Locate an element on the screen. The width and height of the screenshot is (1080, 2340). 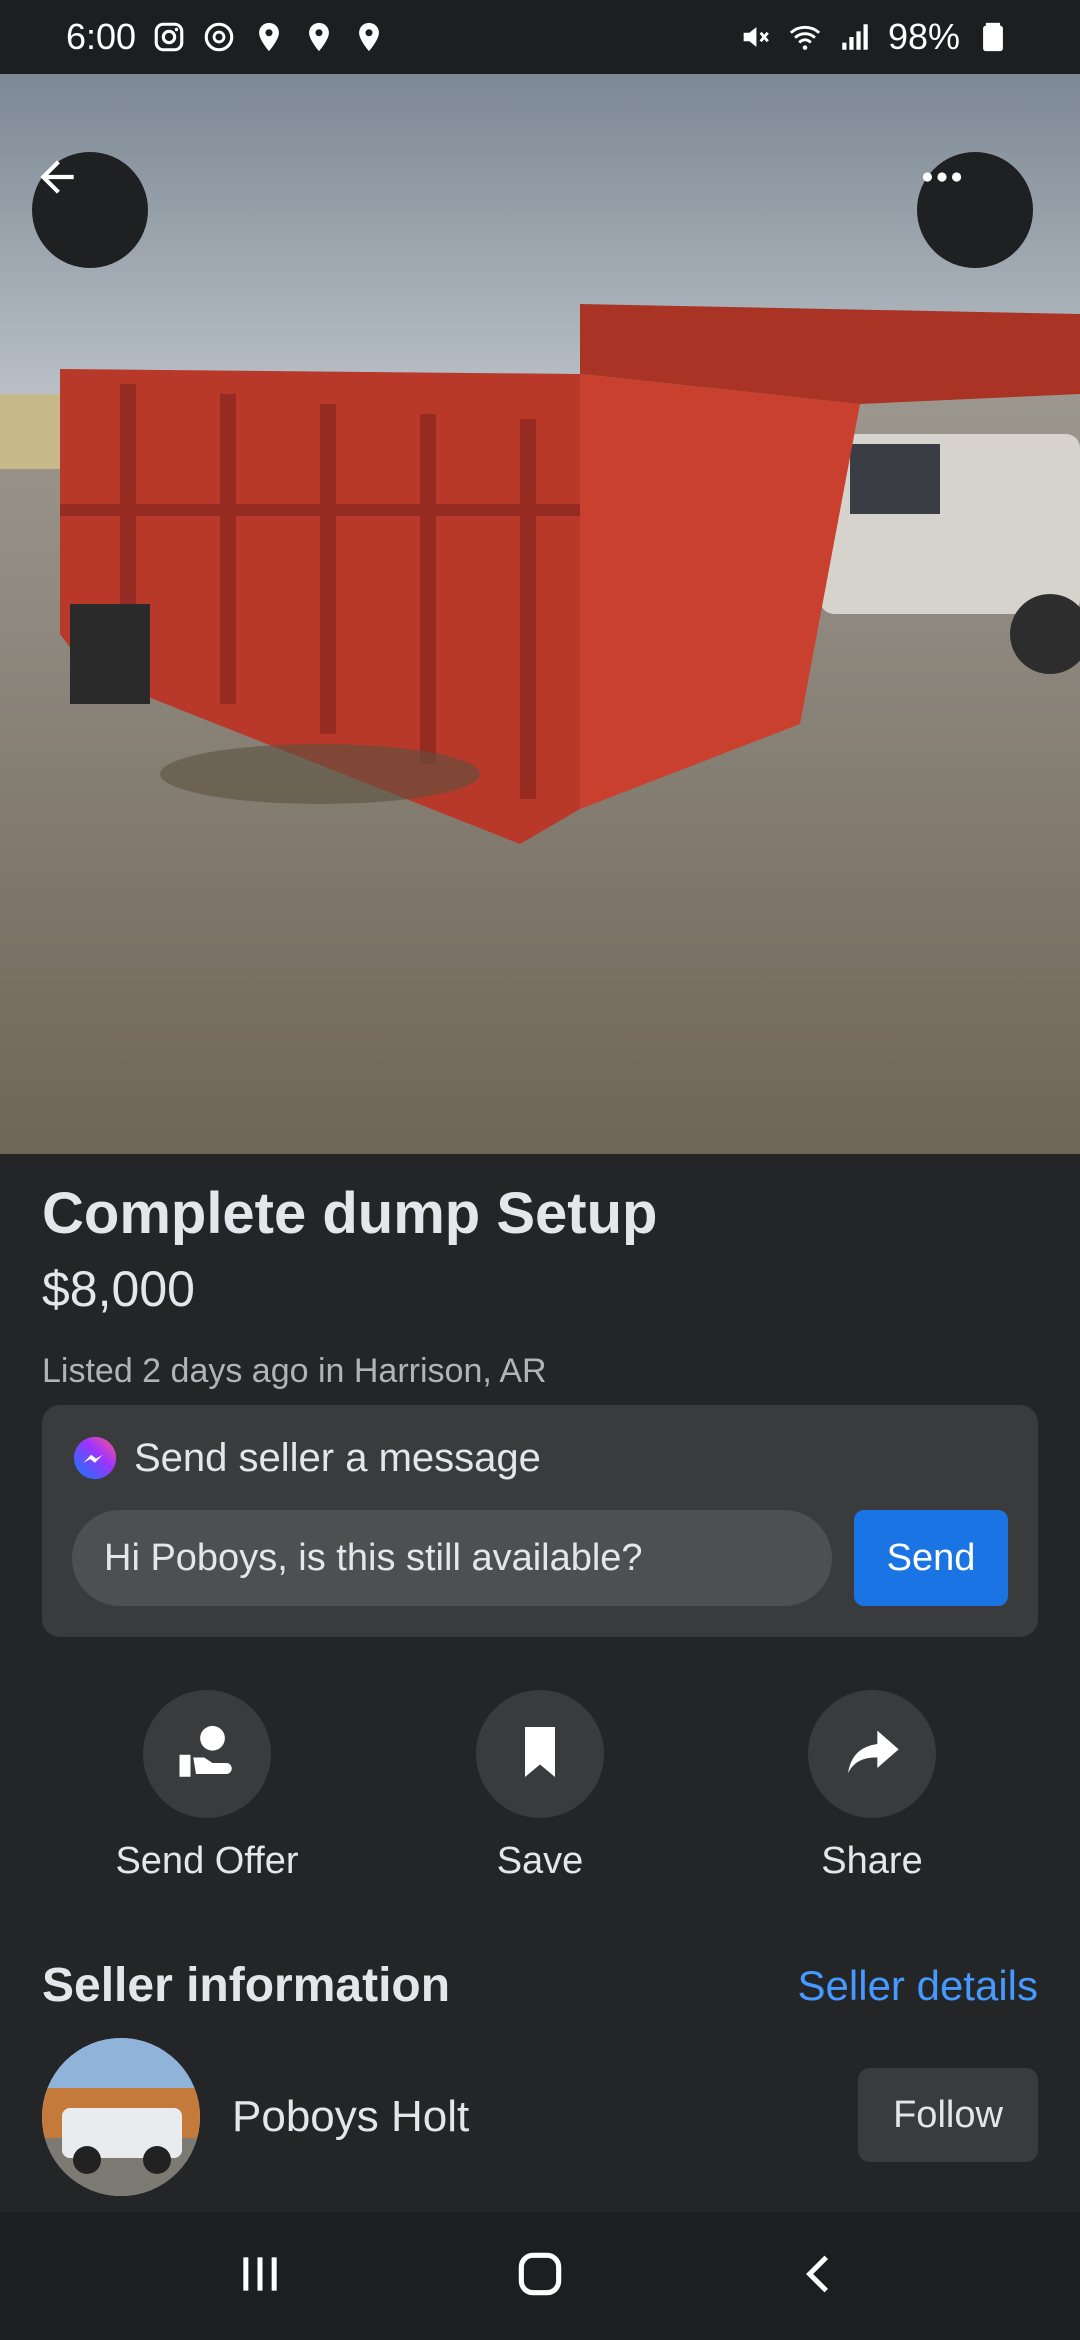
listing-actions: Send Offer Save Share is located at coordinates (540, 1790).